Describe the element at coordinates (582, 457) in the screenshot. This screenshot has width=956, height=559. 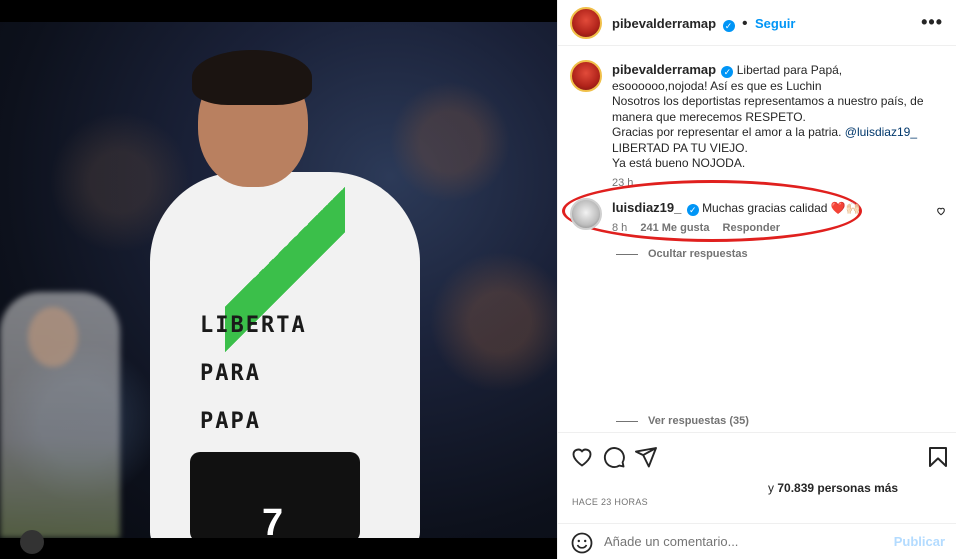
I see `like-heart-icon` at that location.